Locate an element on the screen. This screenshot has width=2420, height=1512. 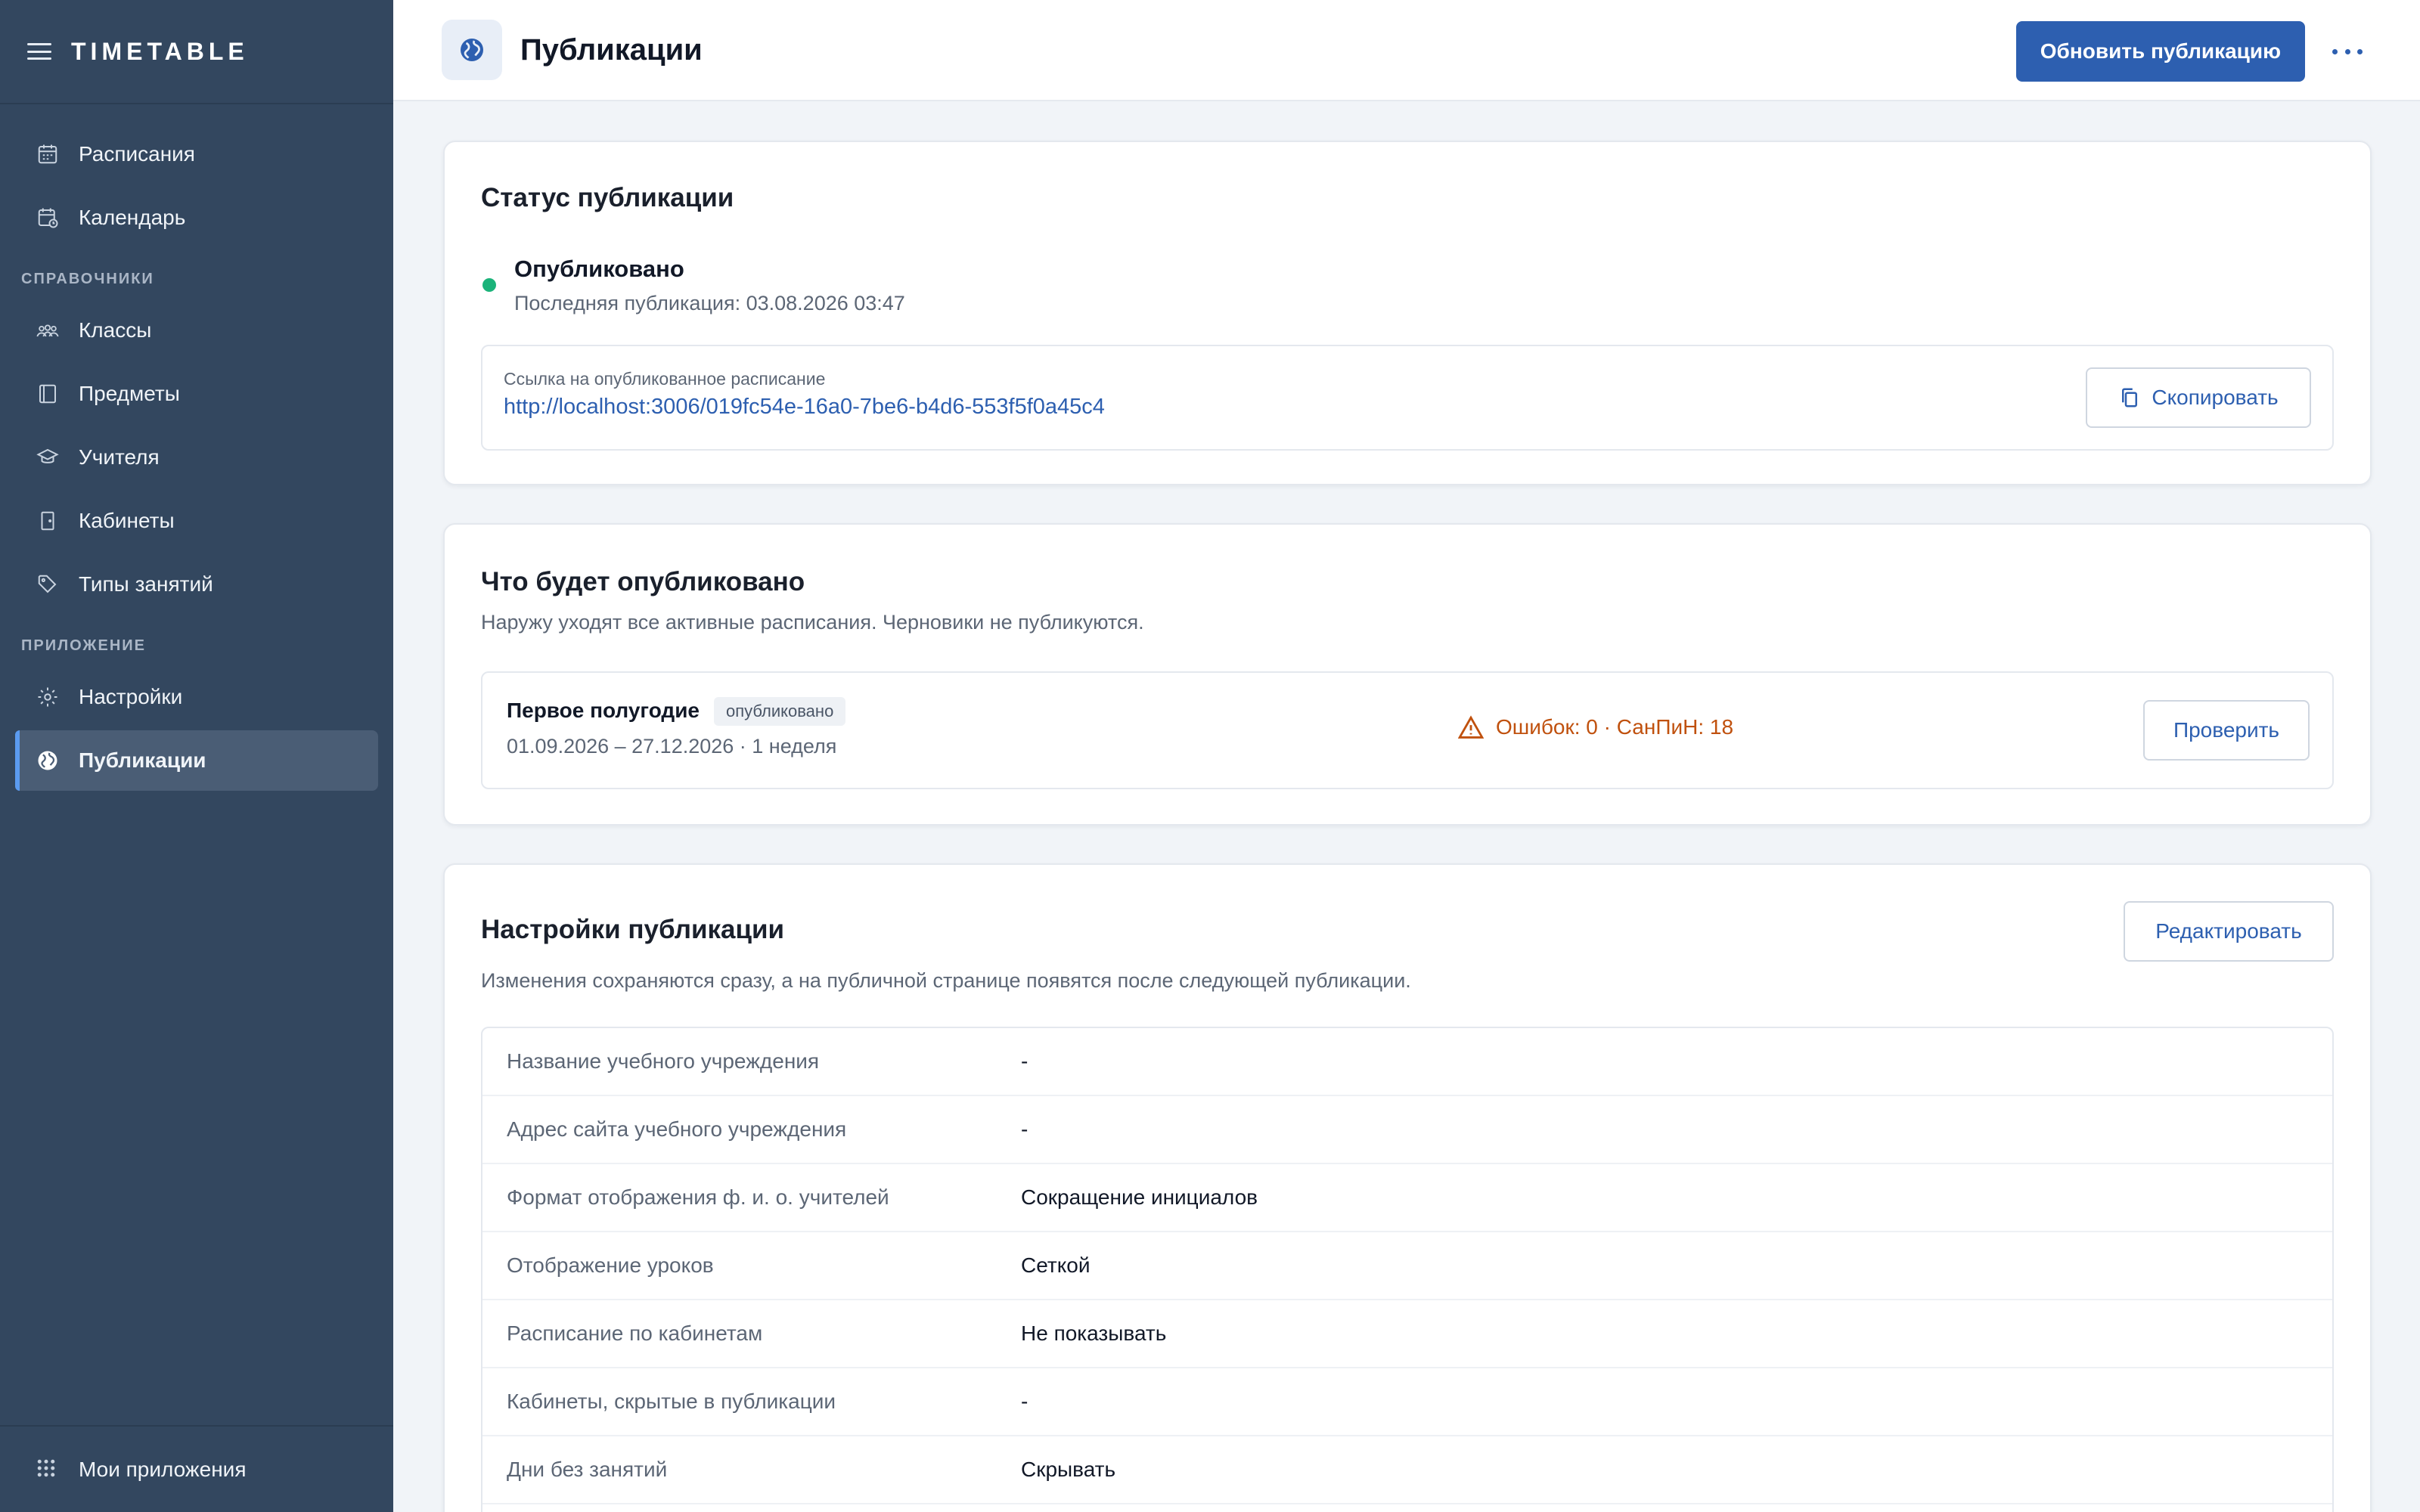
sidebar-brand: TIMETABLE is located at coordinates (196, 52).